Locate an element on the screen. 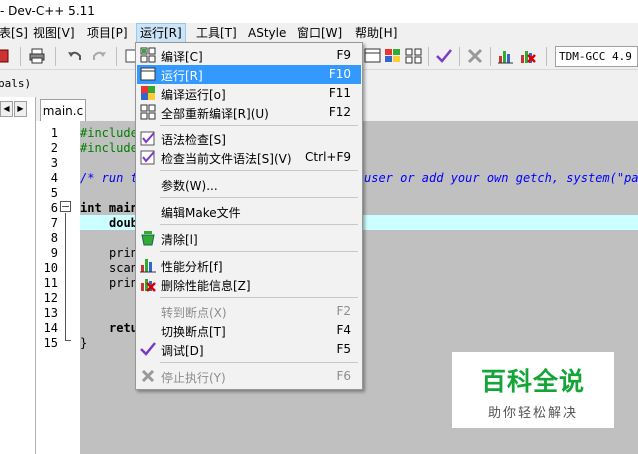 This screenshot has width=638, height=454. menu-item-compile: 编译[C] F9 is located at coordinates (249, 55).